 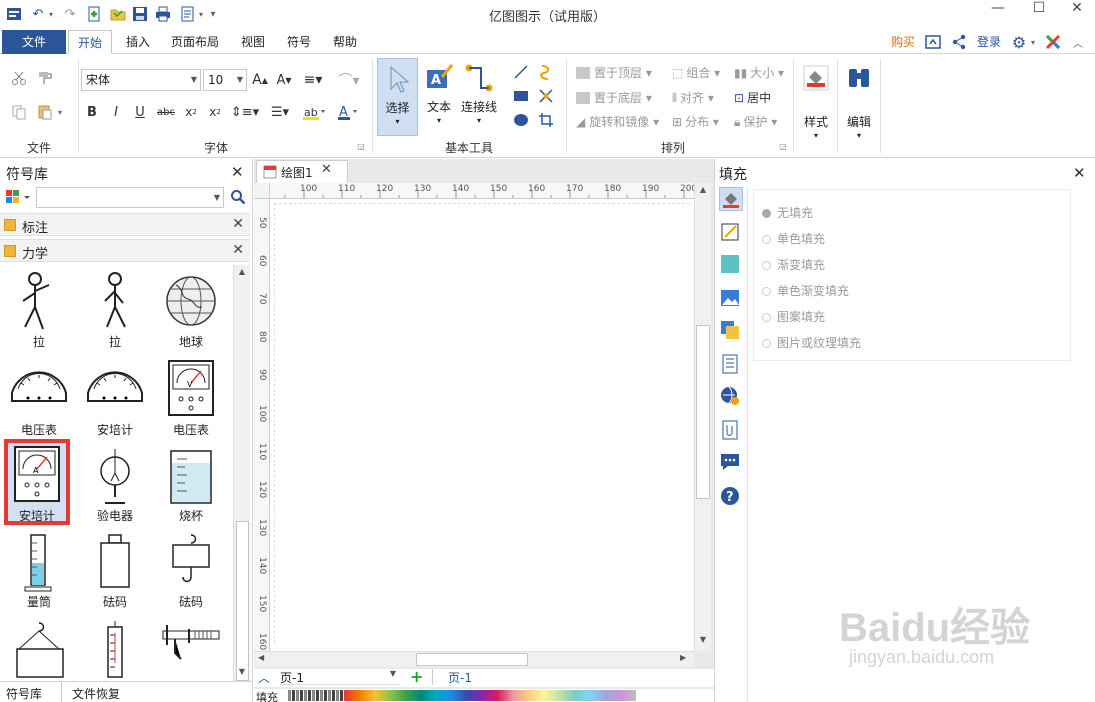 I want to click on tab-help: 帮助, so click(x=345, y=42).